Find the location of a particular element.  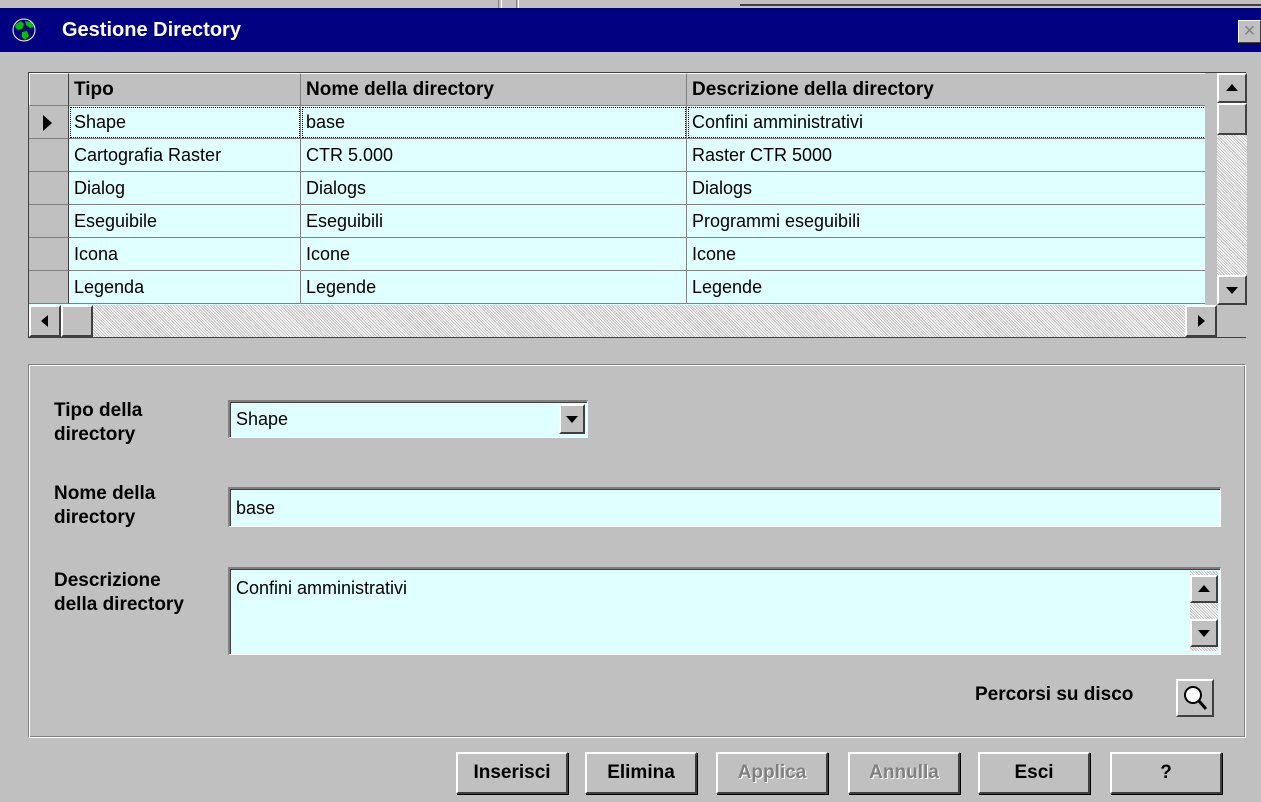

cell-tipo: Eseguibile is located at coordinates (185, 221).